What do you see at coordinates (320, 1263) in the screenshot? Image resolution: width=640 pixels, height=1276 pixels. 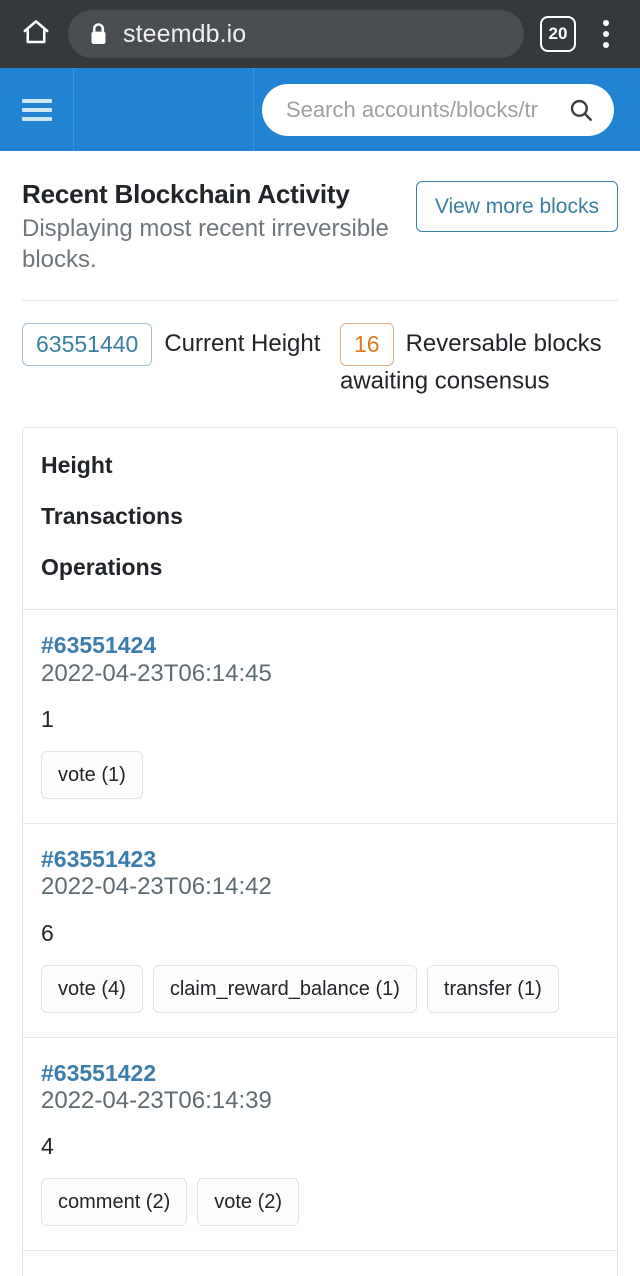 I see `table-row: #63551421 2022-04-23T06:14:36 2` at bounding box center [320, 1263].